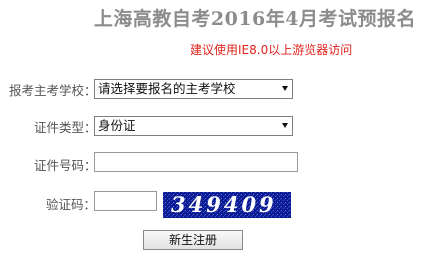  Describe the element at coordinates (271, 50) in the screenshot. I see `browser-tip: 建议使用IE8.0以上游览器访问` at that location.